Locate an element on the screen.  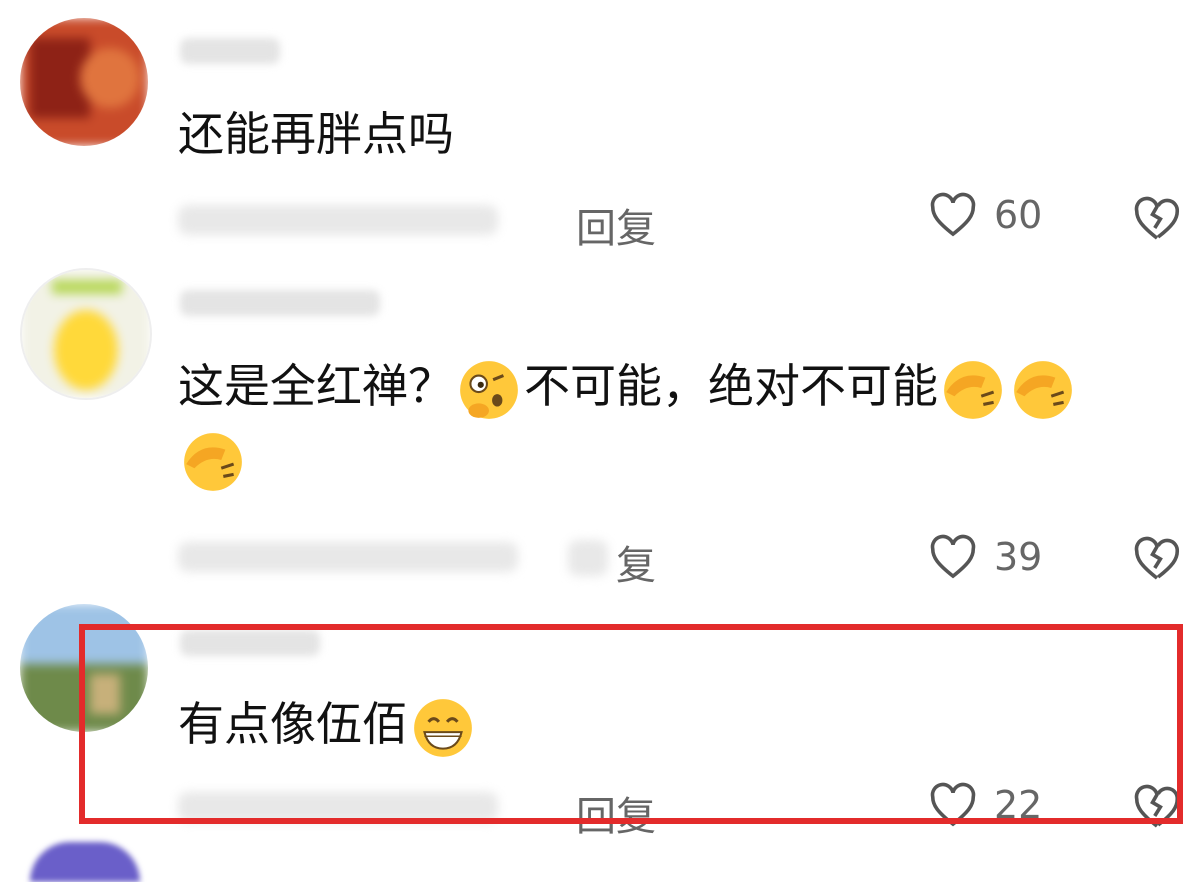
reply-button: 复 is located at coordinates (636, 562).